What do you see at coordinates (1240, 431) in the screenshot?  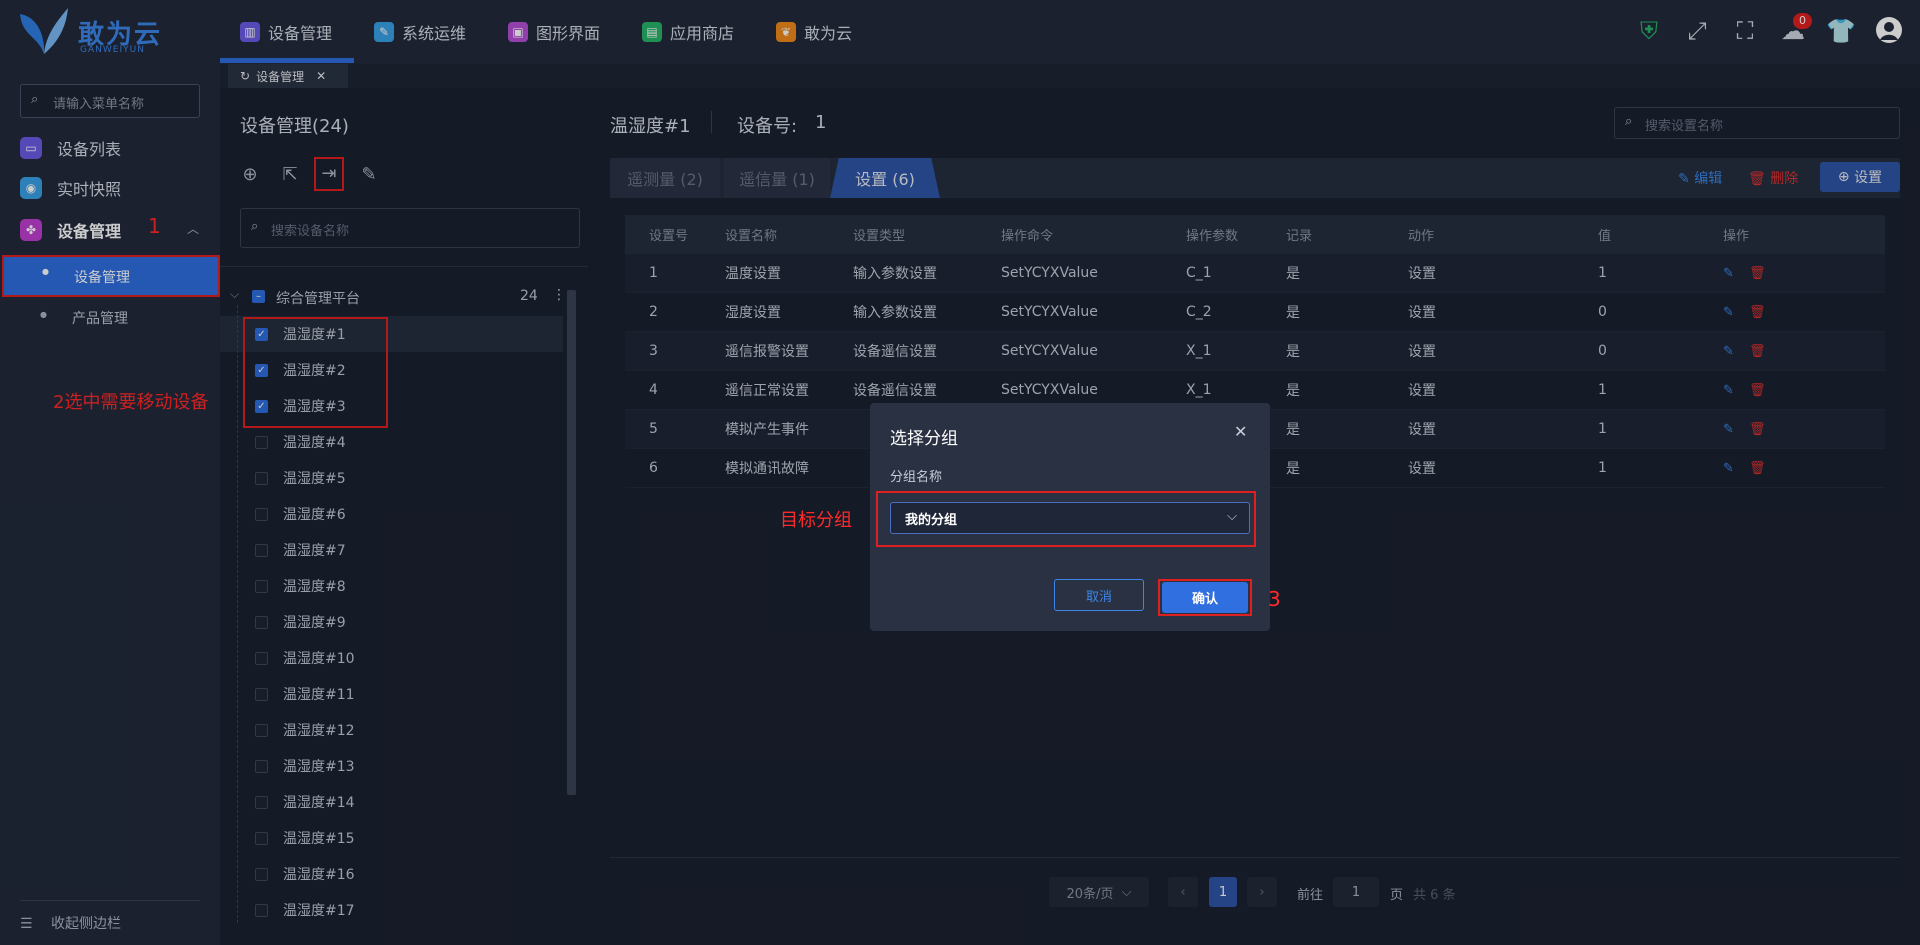 I see `close-icon: ✕` at bounding box center [1240, 431].